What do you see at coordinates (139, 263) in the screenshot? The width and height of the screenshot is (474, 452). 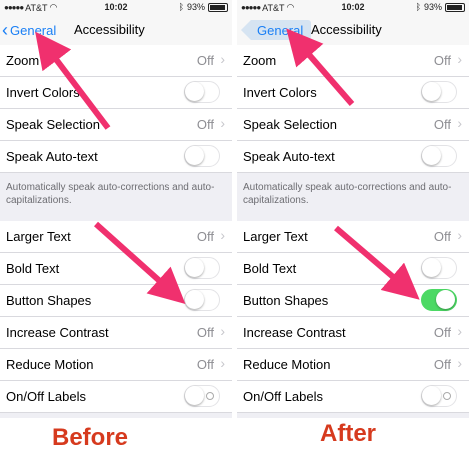 I see `arrow-before-toggle` at bounding box center [139, 263].